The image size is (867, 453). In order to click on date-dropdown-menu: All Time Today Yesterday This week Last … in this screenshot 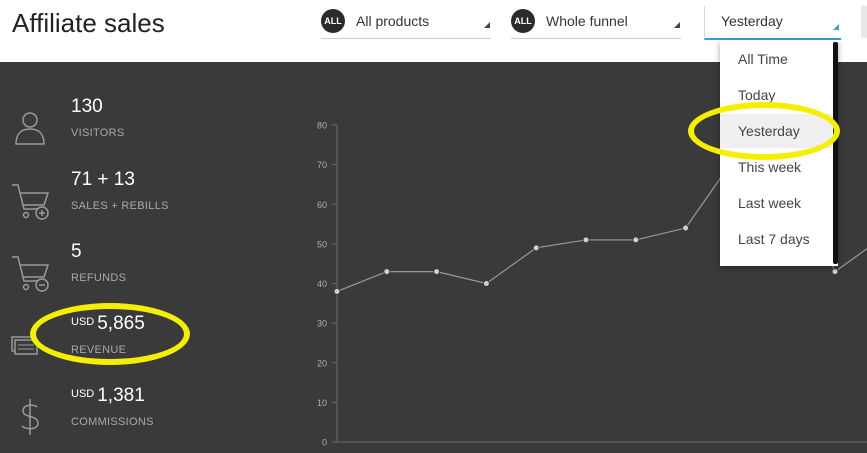, I will do `click(779, 153)`.